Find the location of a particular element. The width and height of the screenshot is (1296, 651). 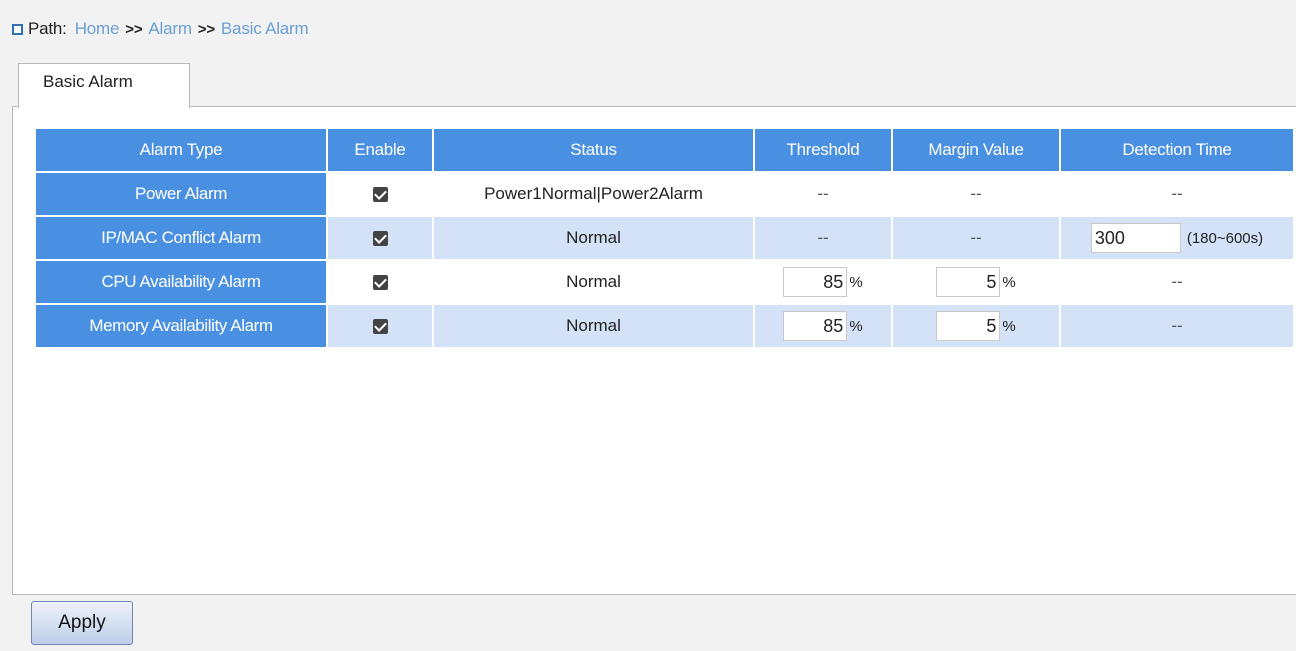

header-enable: Enable is located at coordinates (380, 150).